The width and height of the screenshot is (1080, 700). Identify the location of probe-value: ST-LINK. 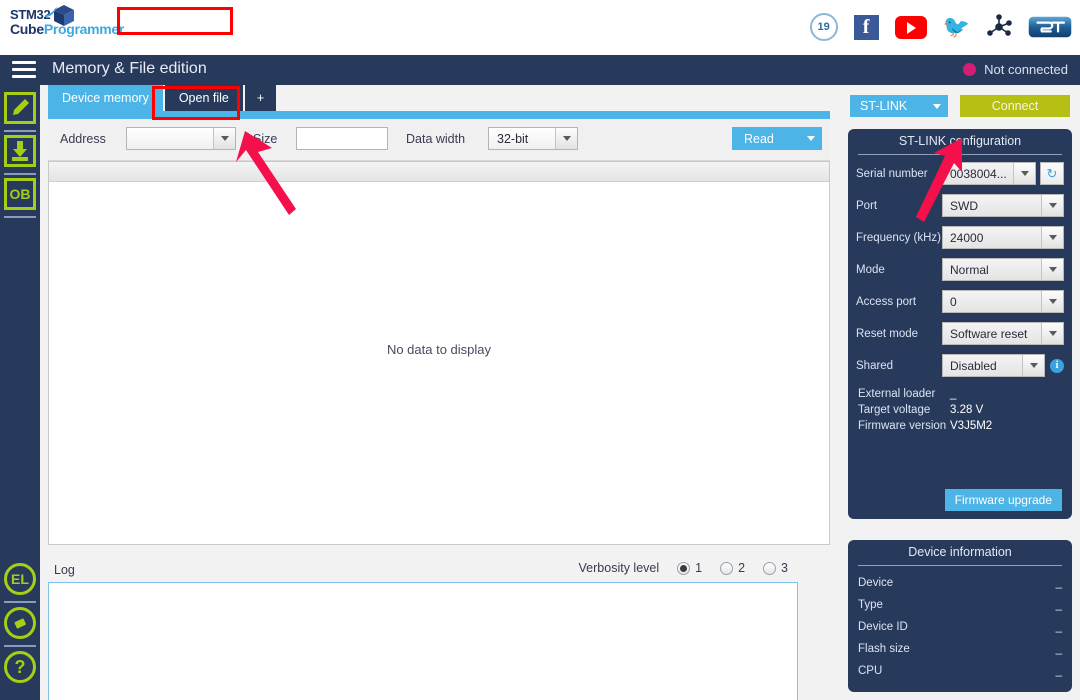
(884, 106).